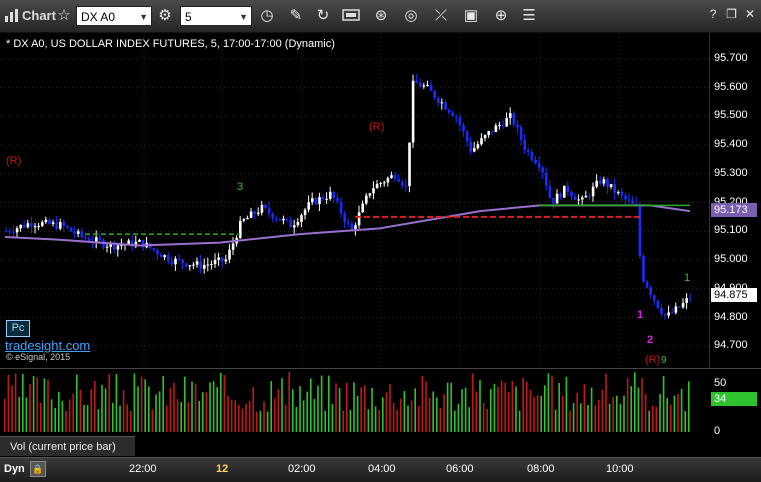 This screenshot has width=761, height=482. Describe the element at coordinates (267, 16) in the screenshot. I see `clock-icon: ◷` at that location.